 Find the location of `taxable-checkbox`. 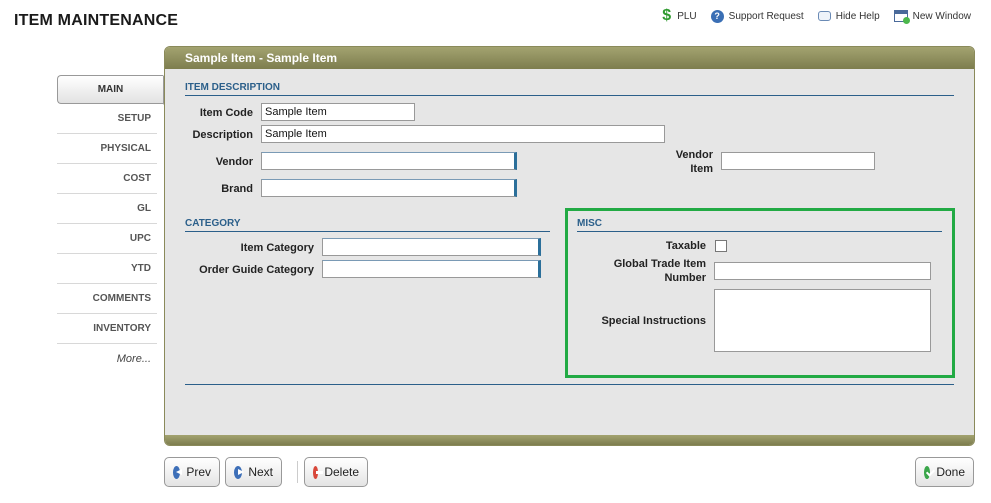

taxable-checkbox is located at coordinates (721, 246).